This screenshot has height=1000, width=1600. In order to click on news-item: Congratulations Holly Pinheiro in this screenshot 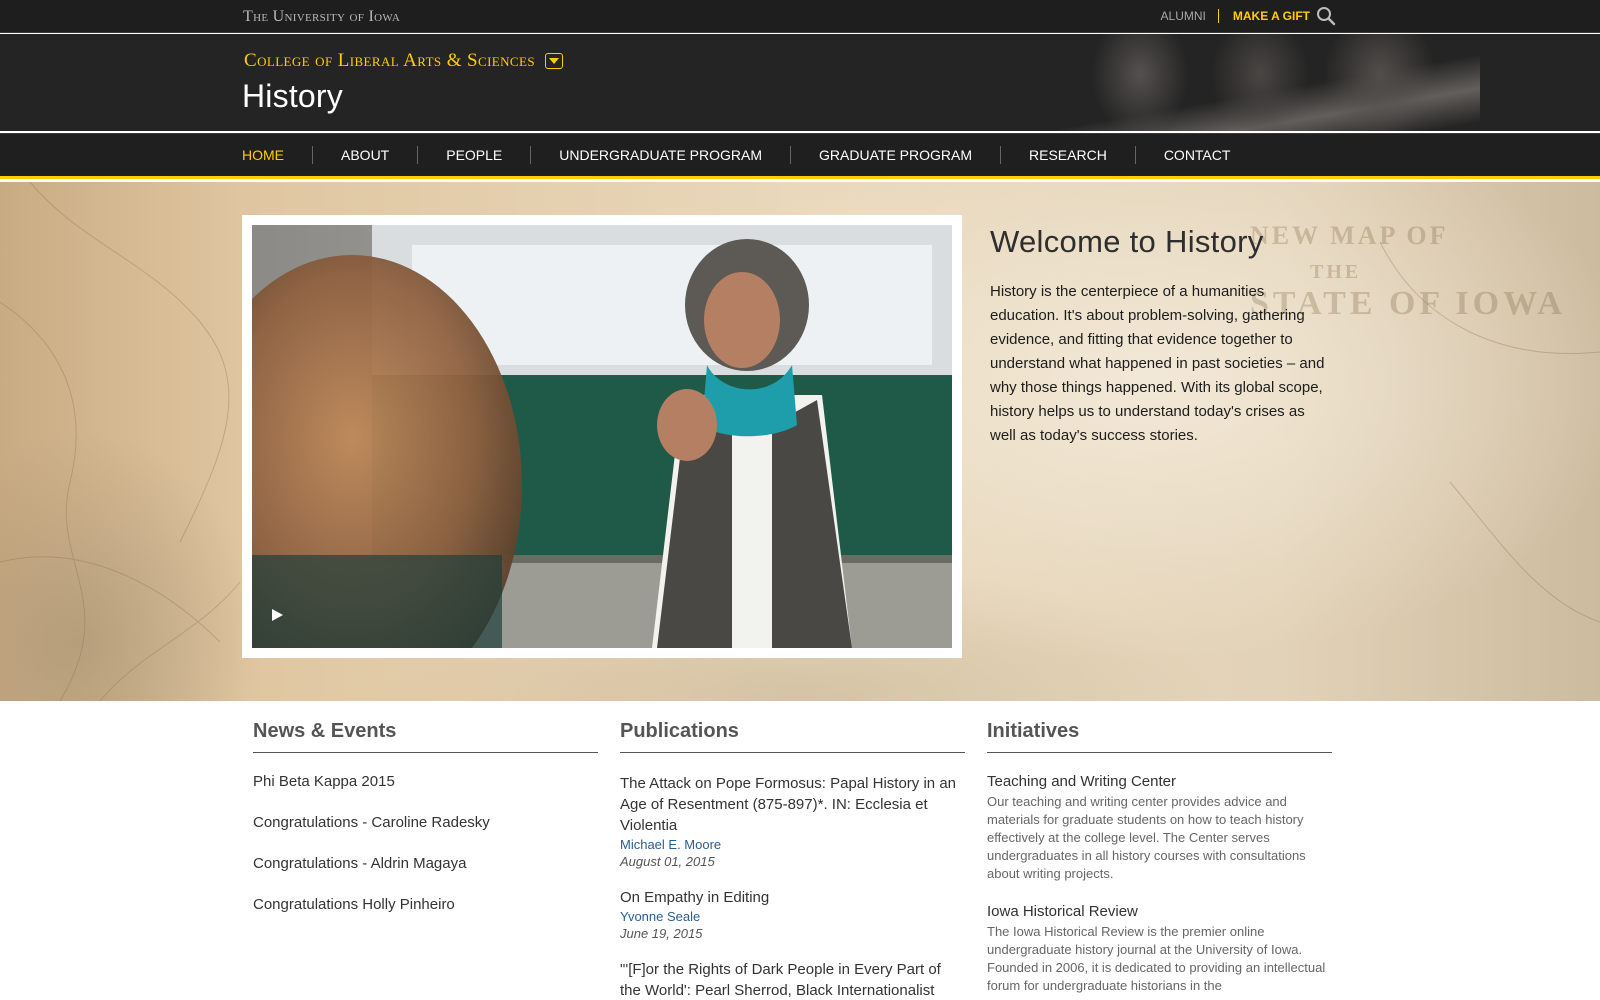, I will do `click(425, 905)`.